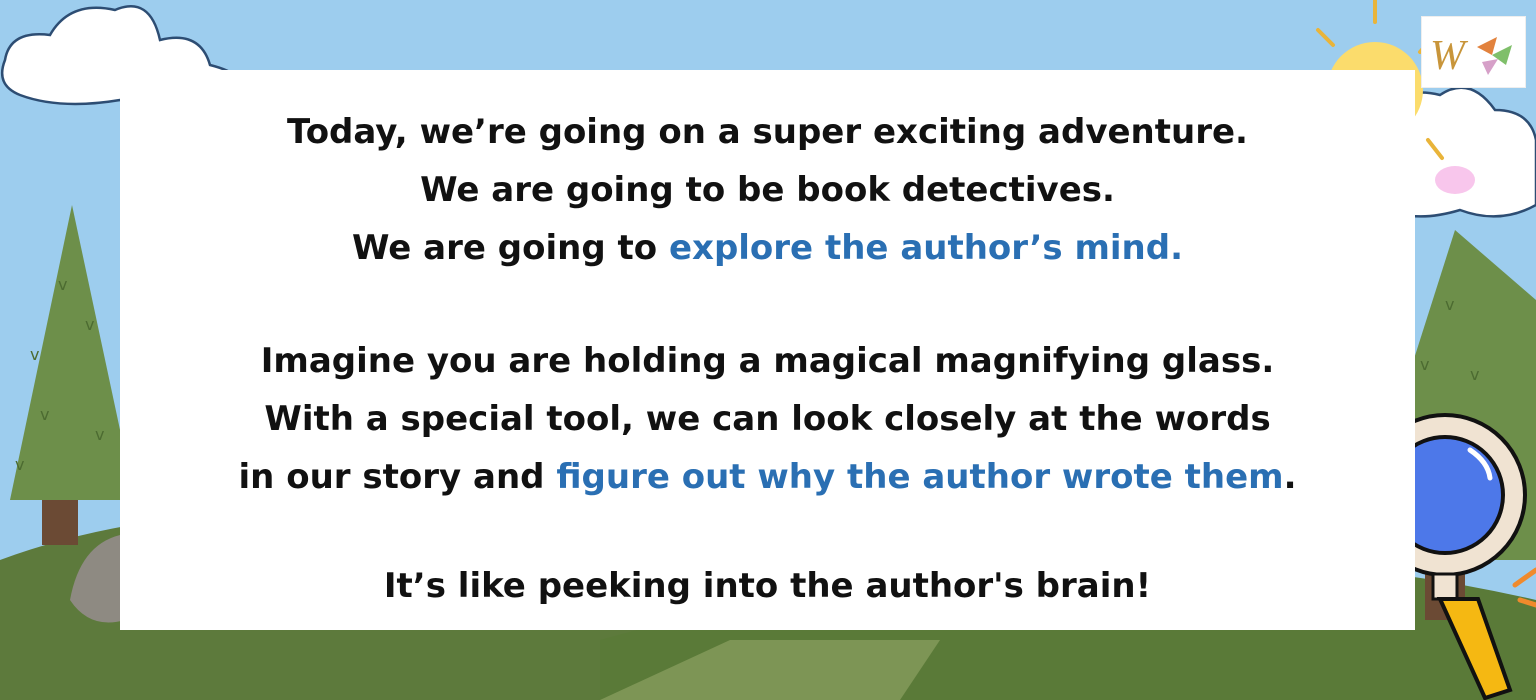  What do you see at coordinates (397, 477) in the screenshot?
I see `paragraph-2-line-3-prefix: in our story and` at bounding box center [397, 477].